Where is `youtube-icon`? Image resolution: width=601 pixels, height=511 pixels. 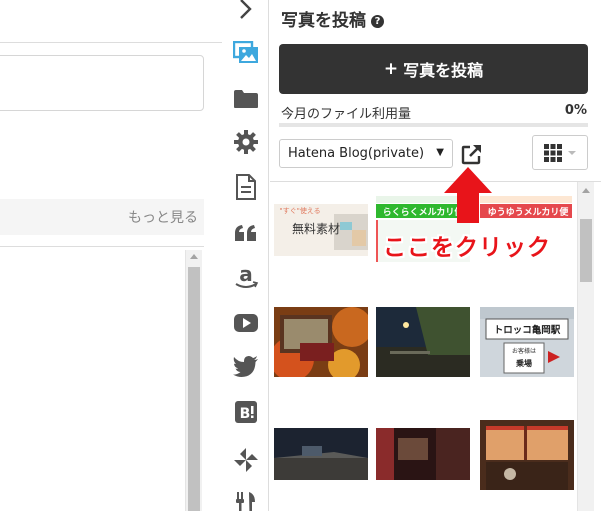
youtube-icon is located at coordinates (245, 323).